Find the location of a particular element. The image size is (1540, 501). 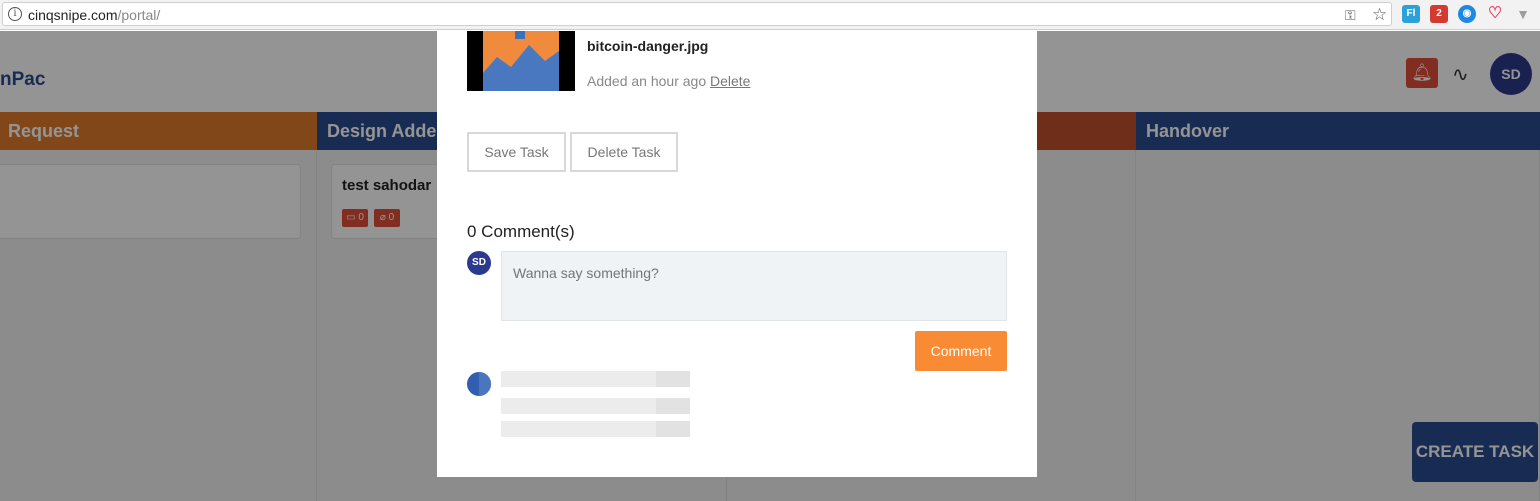

comment-button: Comment is located at coordinates (961, 351).